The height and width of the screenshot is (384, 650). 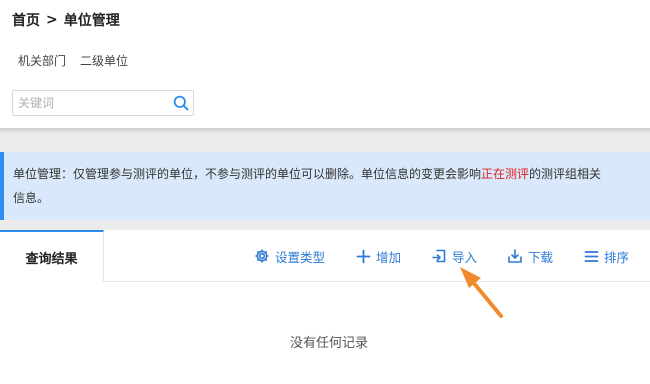 What do you see at coordinates (90, 103) in the screenshot?
I see `search-input` at bounding box center [90, 103].